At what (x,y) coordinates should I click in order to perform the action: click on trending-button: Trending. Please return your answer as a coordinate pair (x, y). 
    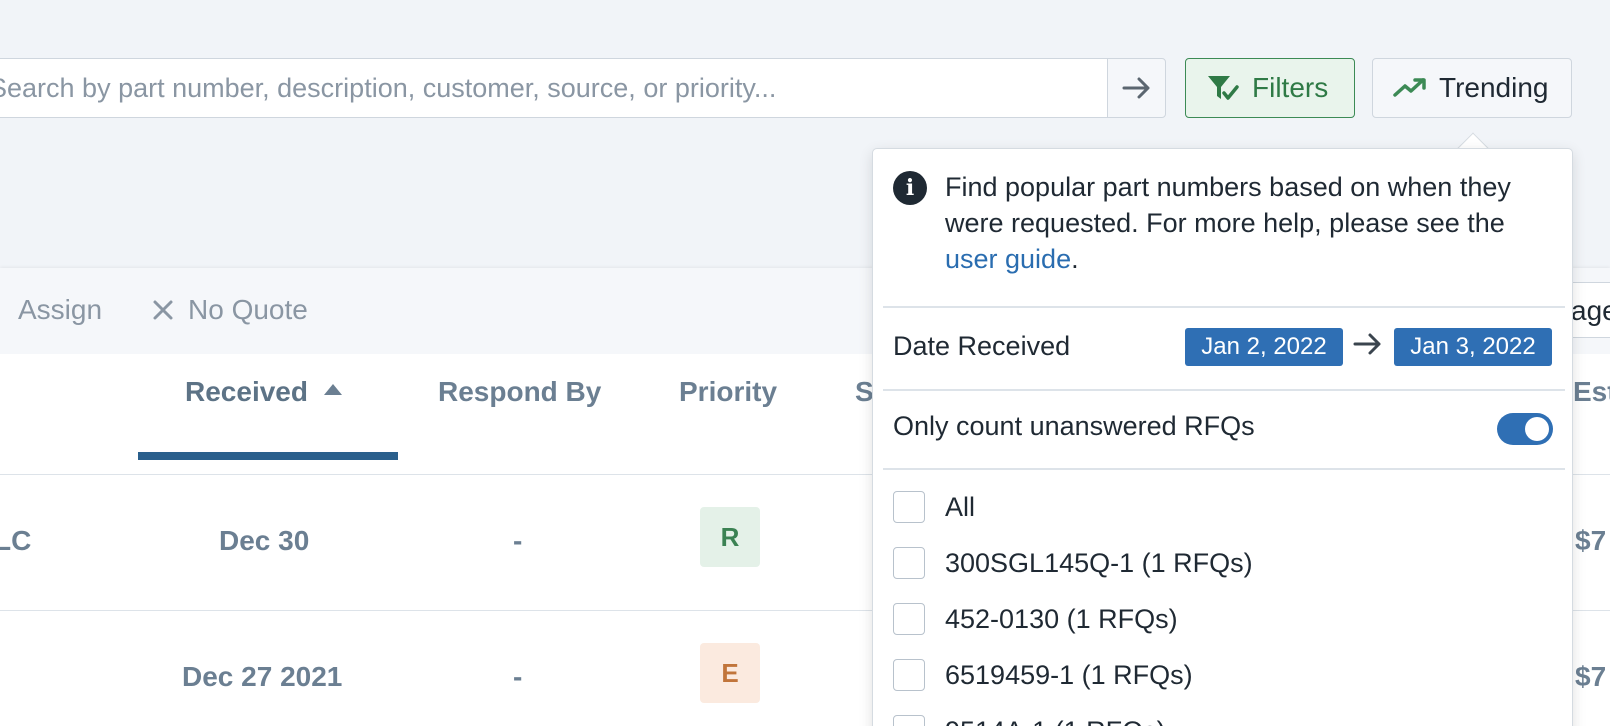
    Looking at the image, I should click on (1472, 88).